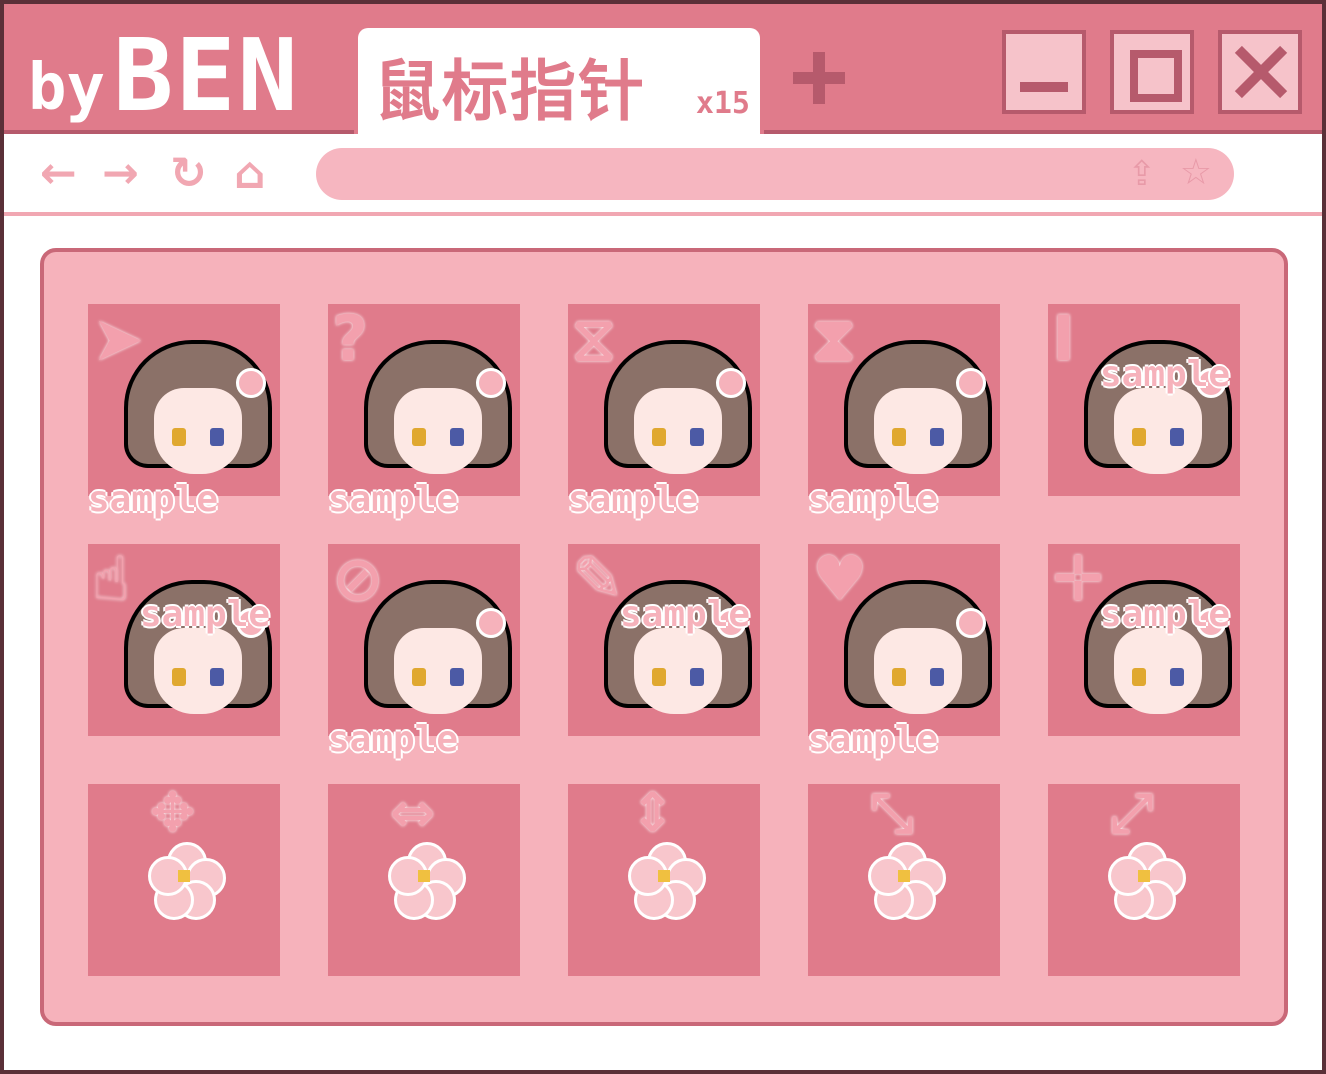  I want to click on arrow-busy-icon: ⧖, so click(594, 338).